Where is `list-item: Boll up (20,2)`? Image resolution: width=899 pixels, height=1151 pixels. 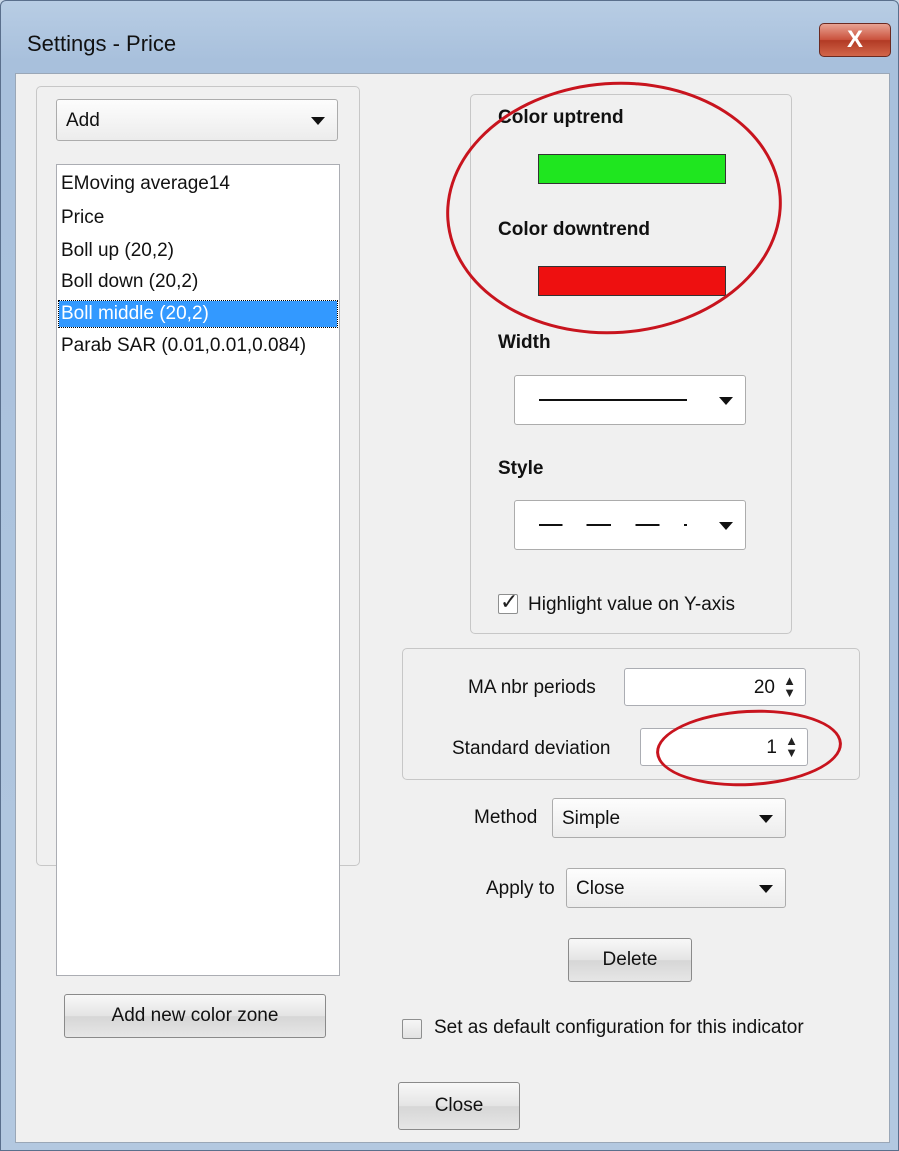 list-item: Boll up (20,2) is located at coordinates (117, 251).